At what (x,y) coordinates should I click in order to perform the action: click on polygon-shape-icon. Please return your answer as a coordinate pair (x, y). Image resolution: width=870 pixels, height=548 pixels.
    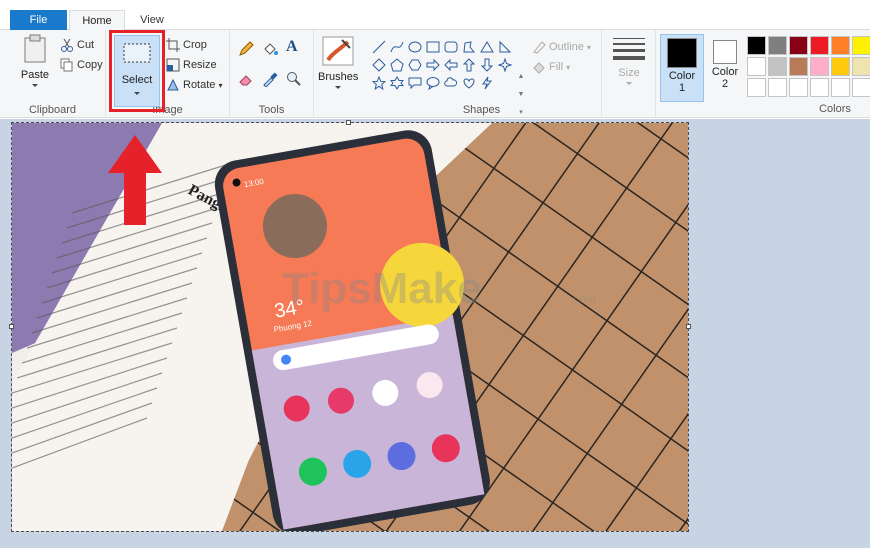
    Looking at the image, I should click on (469, 47).